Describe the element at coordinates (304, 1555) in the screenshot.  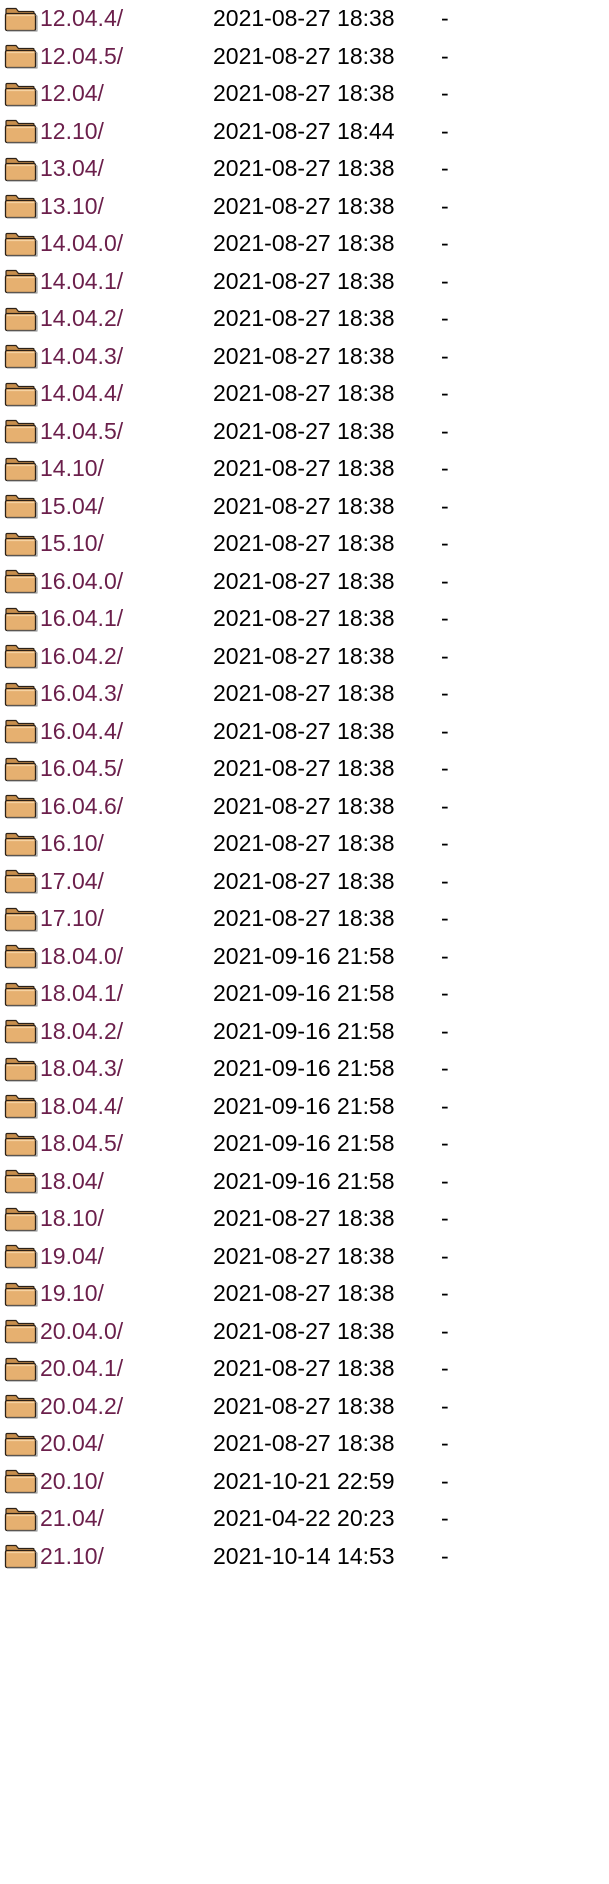
I see `last-modified: 2021-10-14 14:53` at that location.